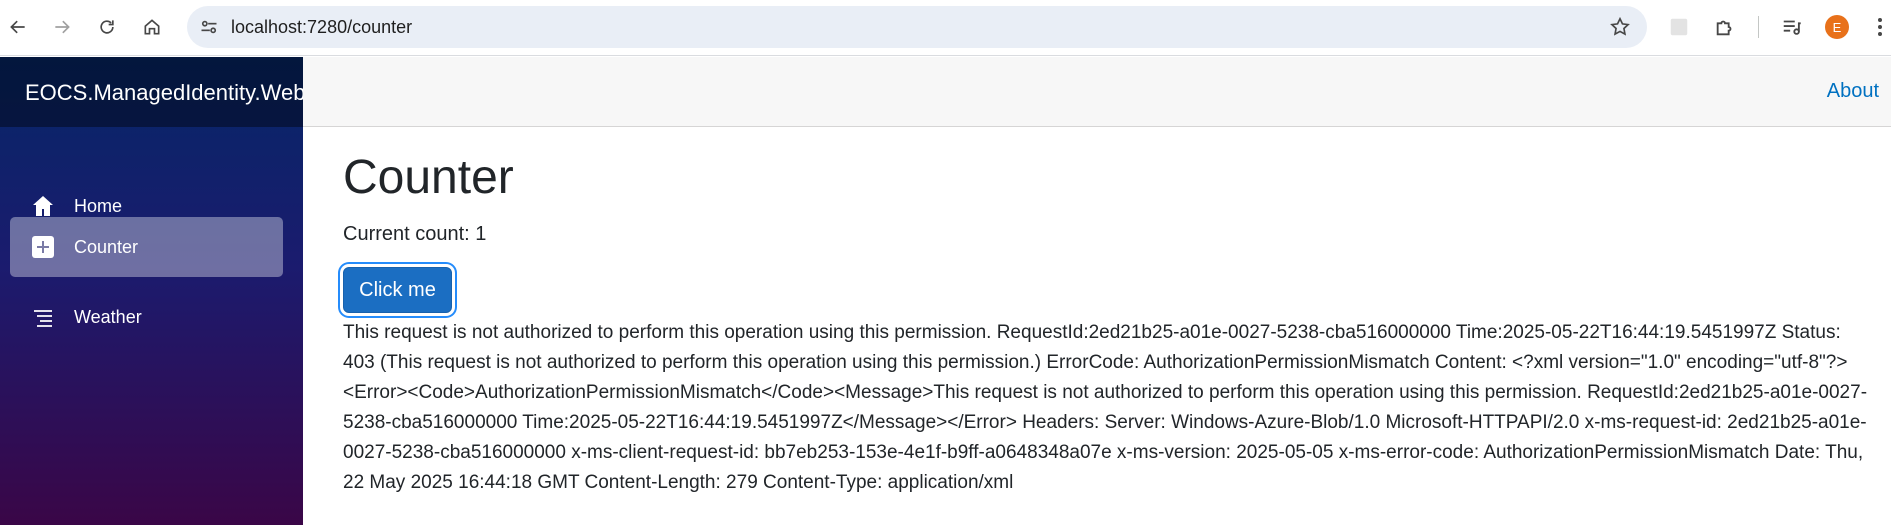 This screenshot has height=525, width=1891. I want to click on star-icon, so click(1620, 27).